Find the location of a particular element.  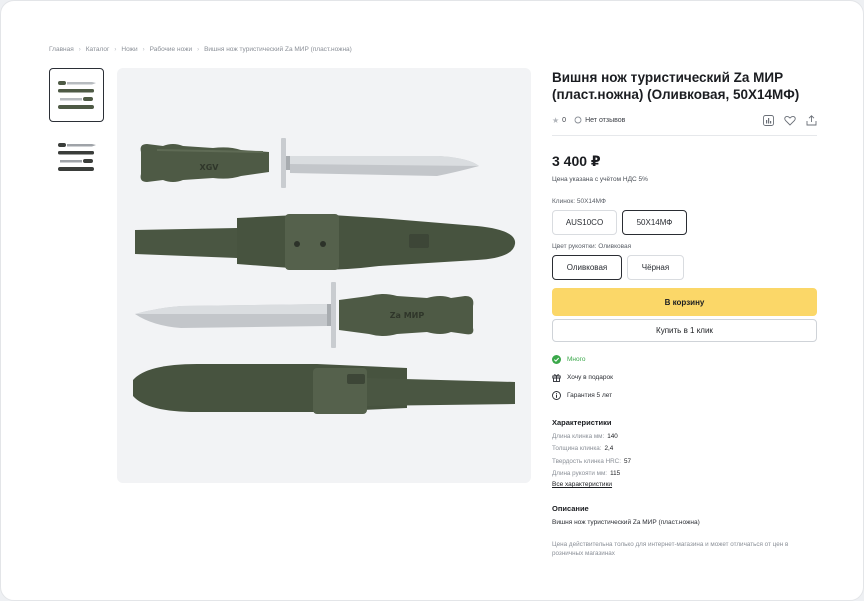

heart-icon is located at coordinates (790, 120).